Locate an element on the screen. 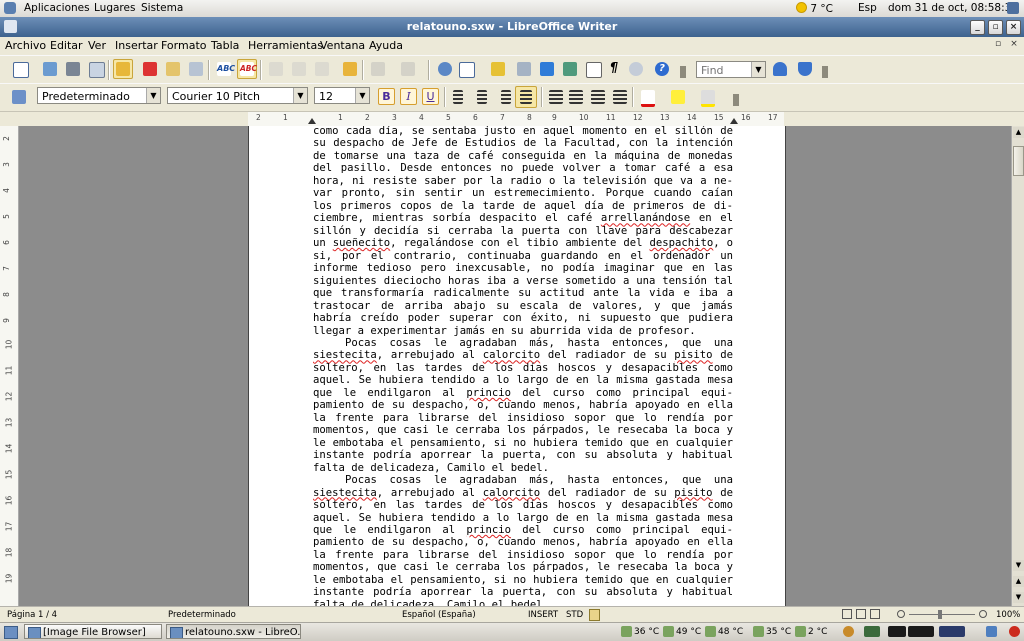 This screenshot has height=641, width=1024. cut-icon is located at coordinates (276, 69).